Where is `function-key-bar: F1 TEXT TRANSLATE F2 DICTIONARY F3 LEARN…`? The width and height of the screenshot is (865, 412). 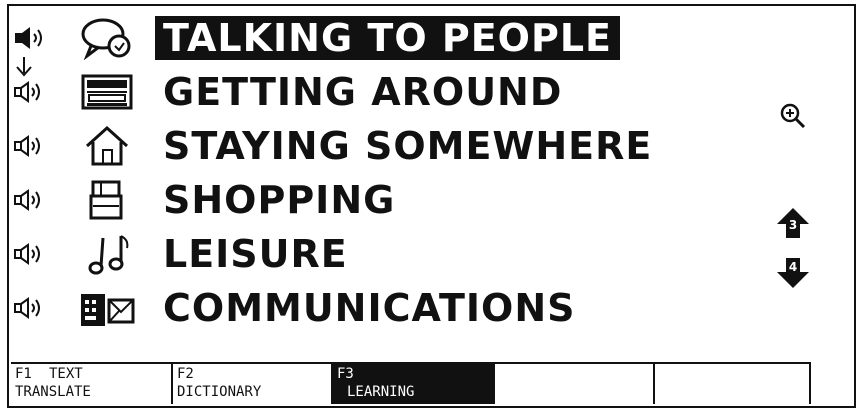 function-key-bar: F1 TEXT TRANSLATE F2 DICTIONARY F3 LEARN… is located at coordinates (411, 383).